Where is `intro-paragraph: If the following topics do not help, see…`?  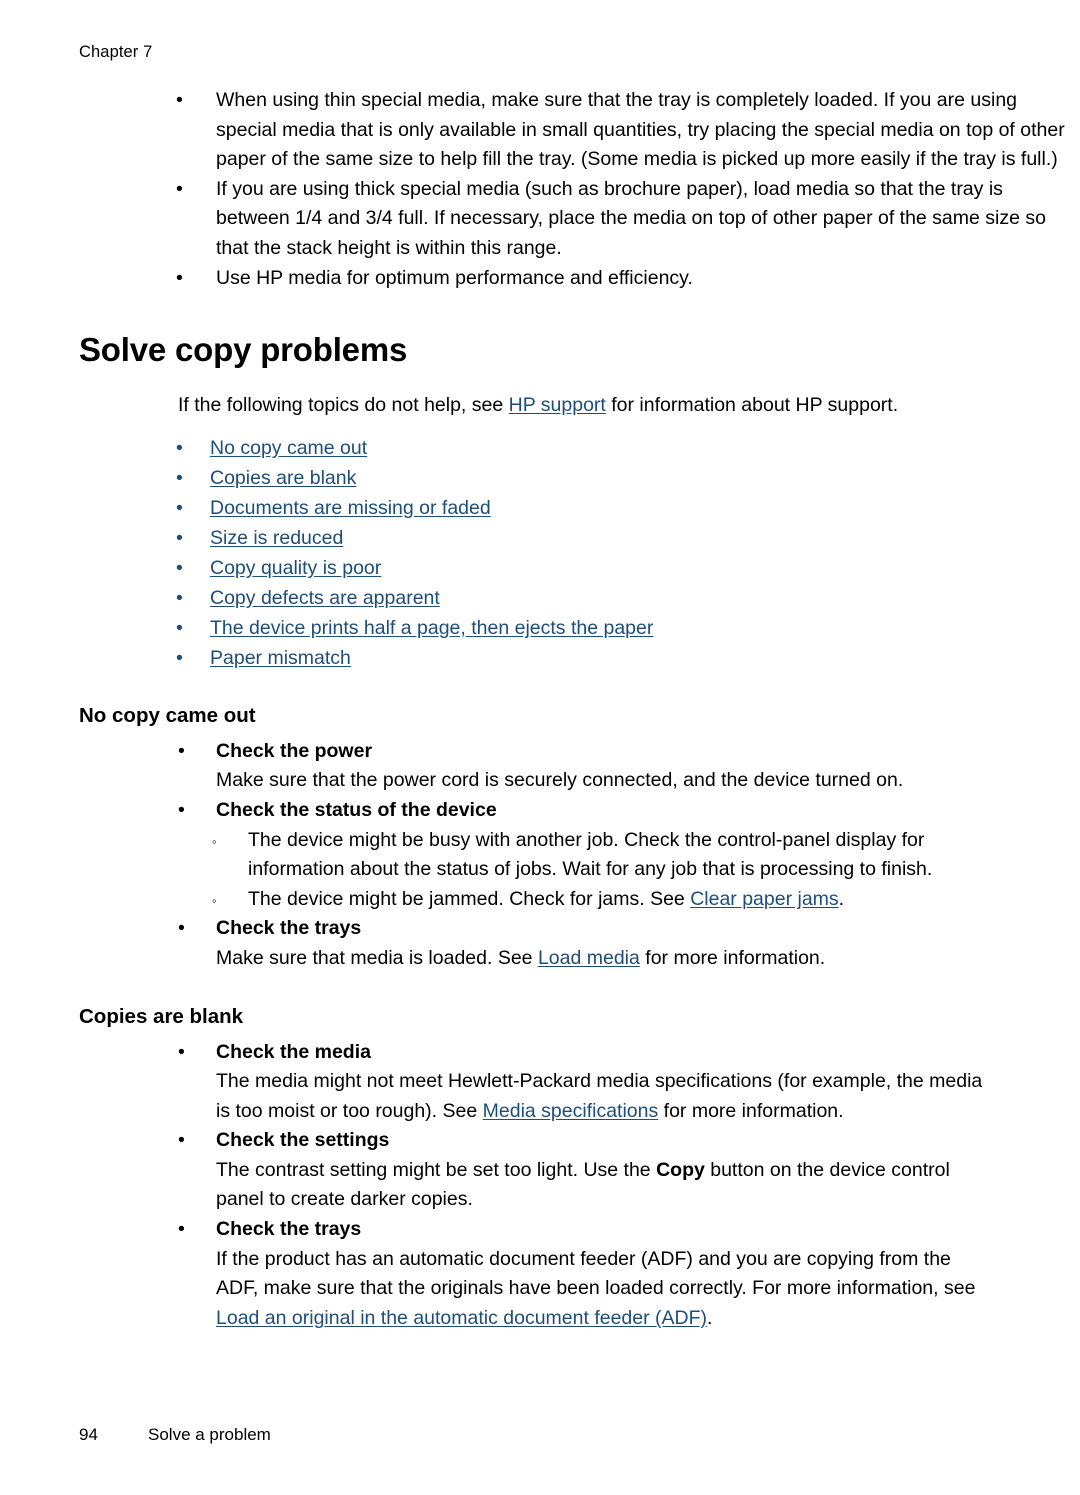 intro-paragraph: If the following topics do not help, see… is located at coordinates (629, 406).